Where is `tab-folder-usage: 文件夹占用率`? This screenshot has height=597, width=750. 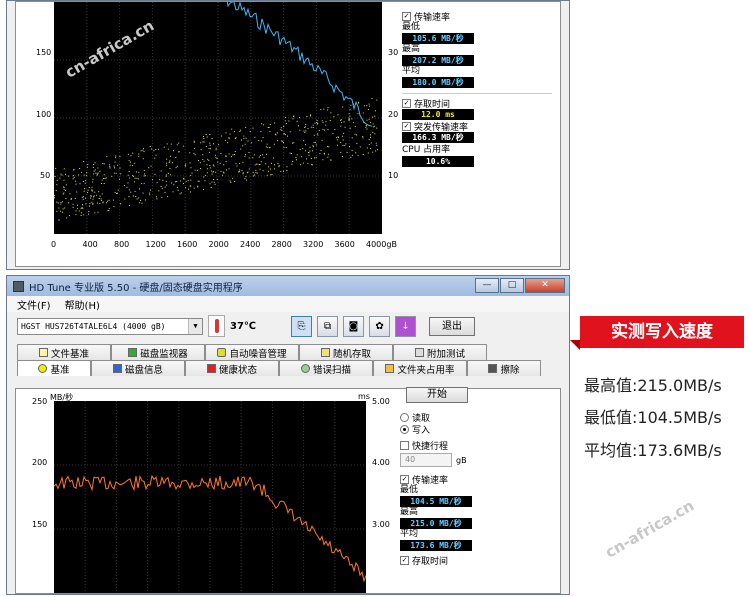 tab-folder-usage: 文件夹占用率 is located at coordinates (420, 368).